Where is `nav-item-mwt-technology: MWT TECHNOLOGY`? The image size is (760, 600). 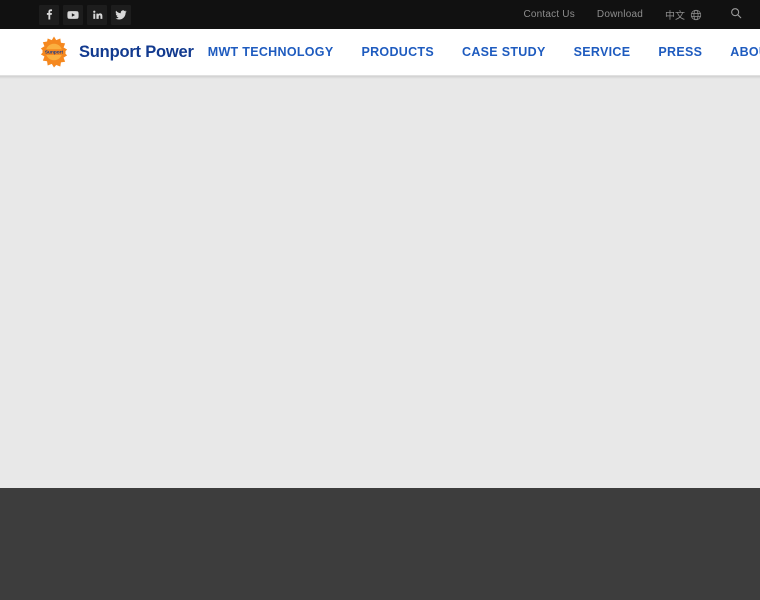 nav-item-mwt-technology: MWT TECHNOLOGY is located at coordinates (271, 52).